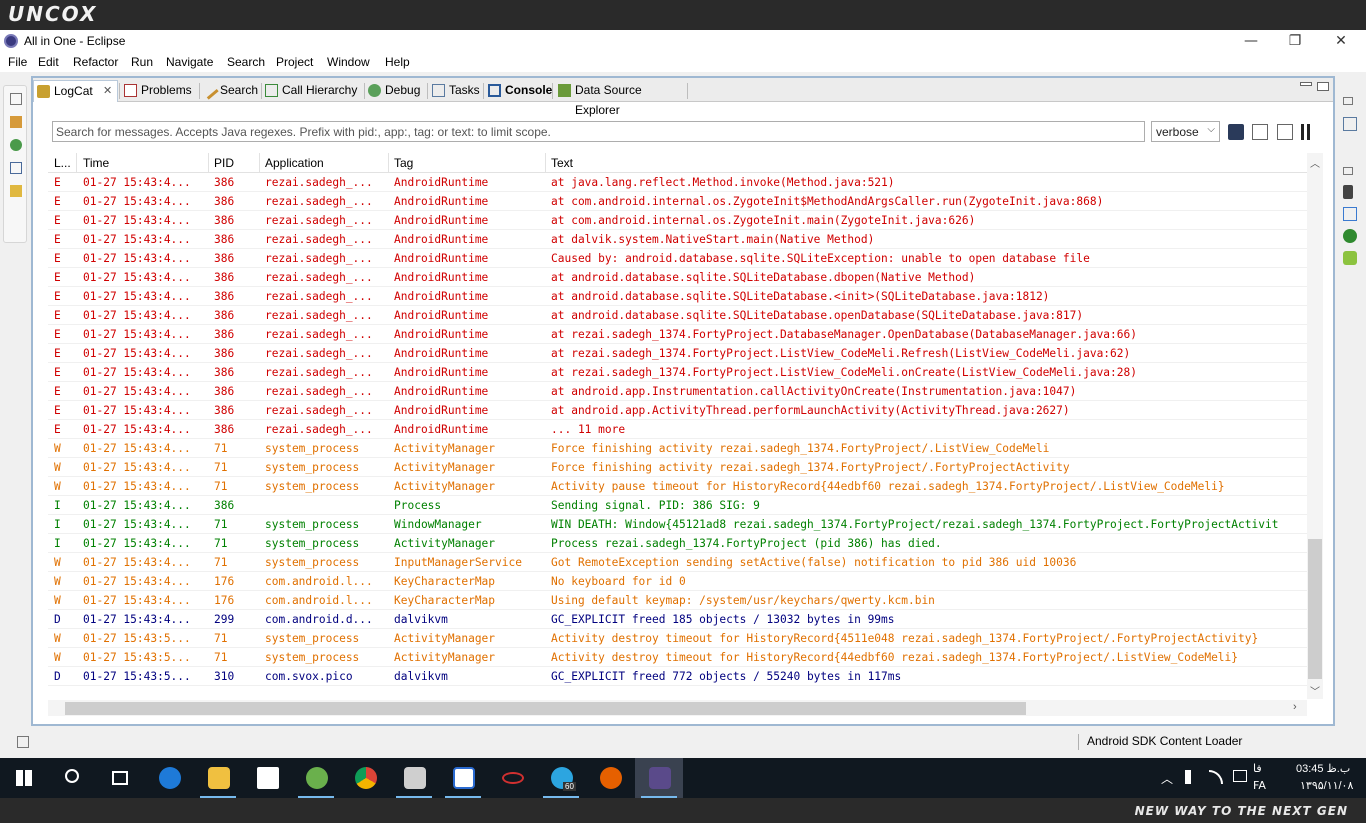 The image size is (1366, 823). What do you see at coordinates (561, 778) in the screenshot?
I see `taskbar-telegram: 60` at bounding box center [561, 778].